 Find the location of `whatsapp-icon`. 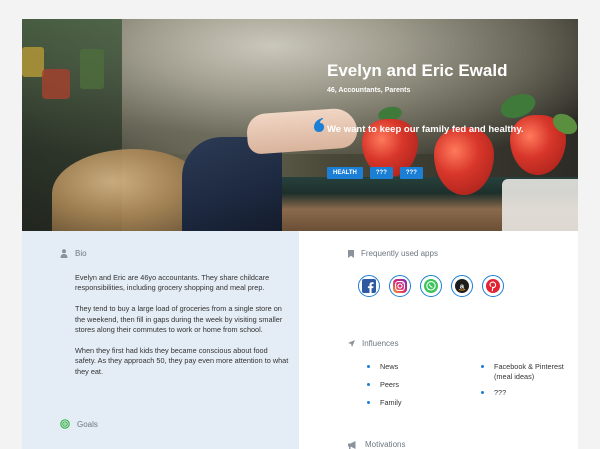

whatsapp-icon is located at coordinates (431, 286).